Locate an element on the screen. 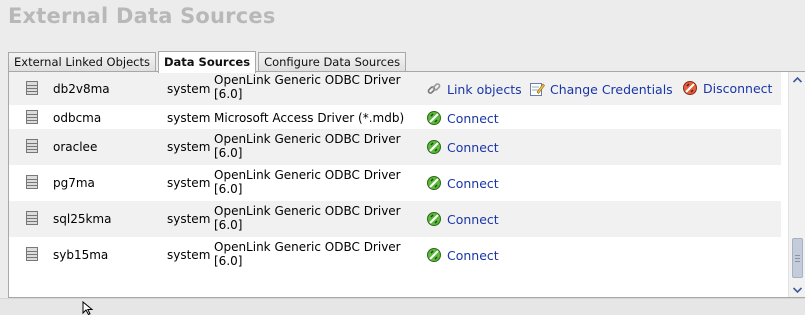  chevron-down-icon is located at coordinates (797, 289).